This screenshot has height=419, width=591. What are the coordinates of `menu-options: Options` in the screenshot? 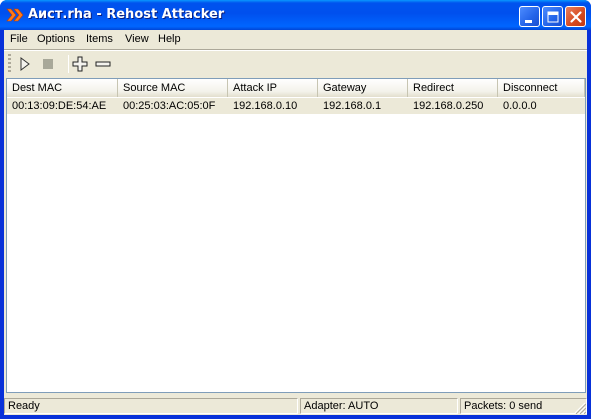 It's located at (56, 39).